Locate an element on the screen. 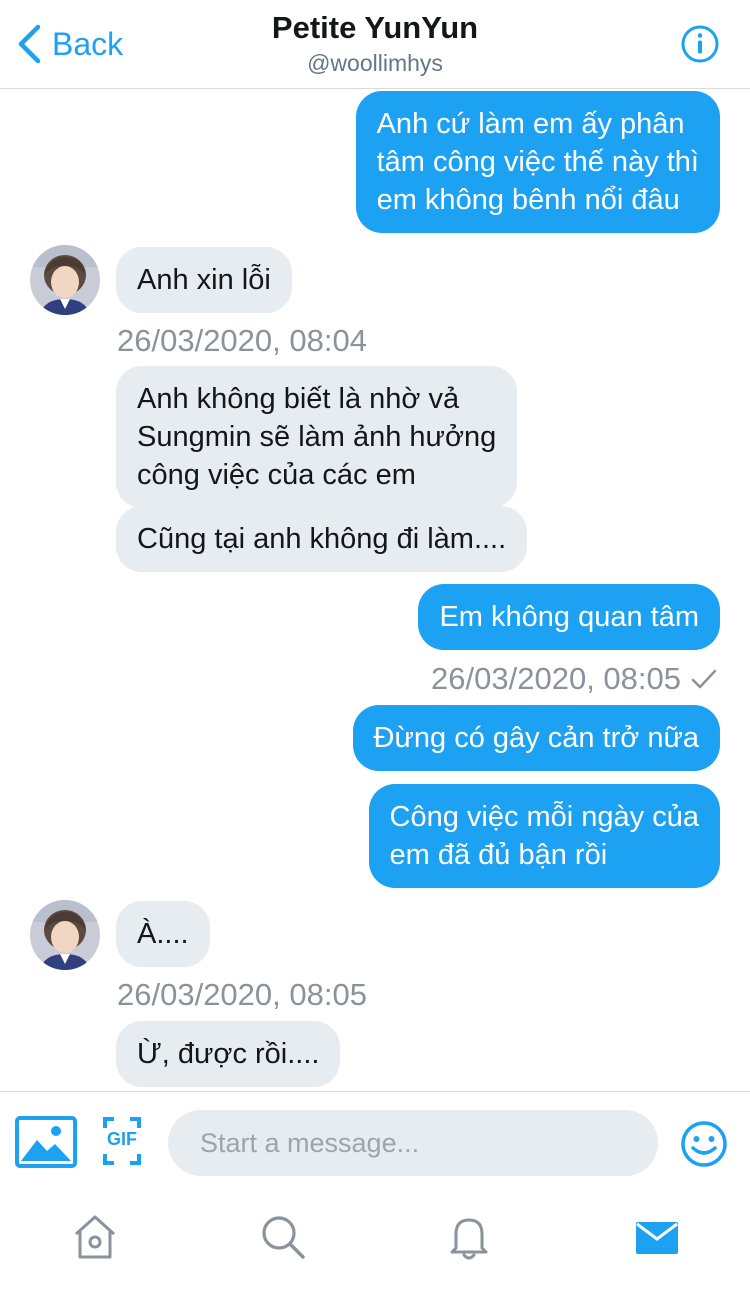 This screenshot has height=1293, width=750. home-icon is located at coordinates (95, 1237).